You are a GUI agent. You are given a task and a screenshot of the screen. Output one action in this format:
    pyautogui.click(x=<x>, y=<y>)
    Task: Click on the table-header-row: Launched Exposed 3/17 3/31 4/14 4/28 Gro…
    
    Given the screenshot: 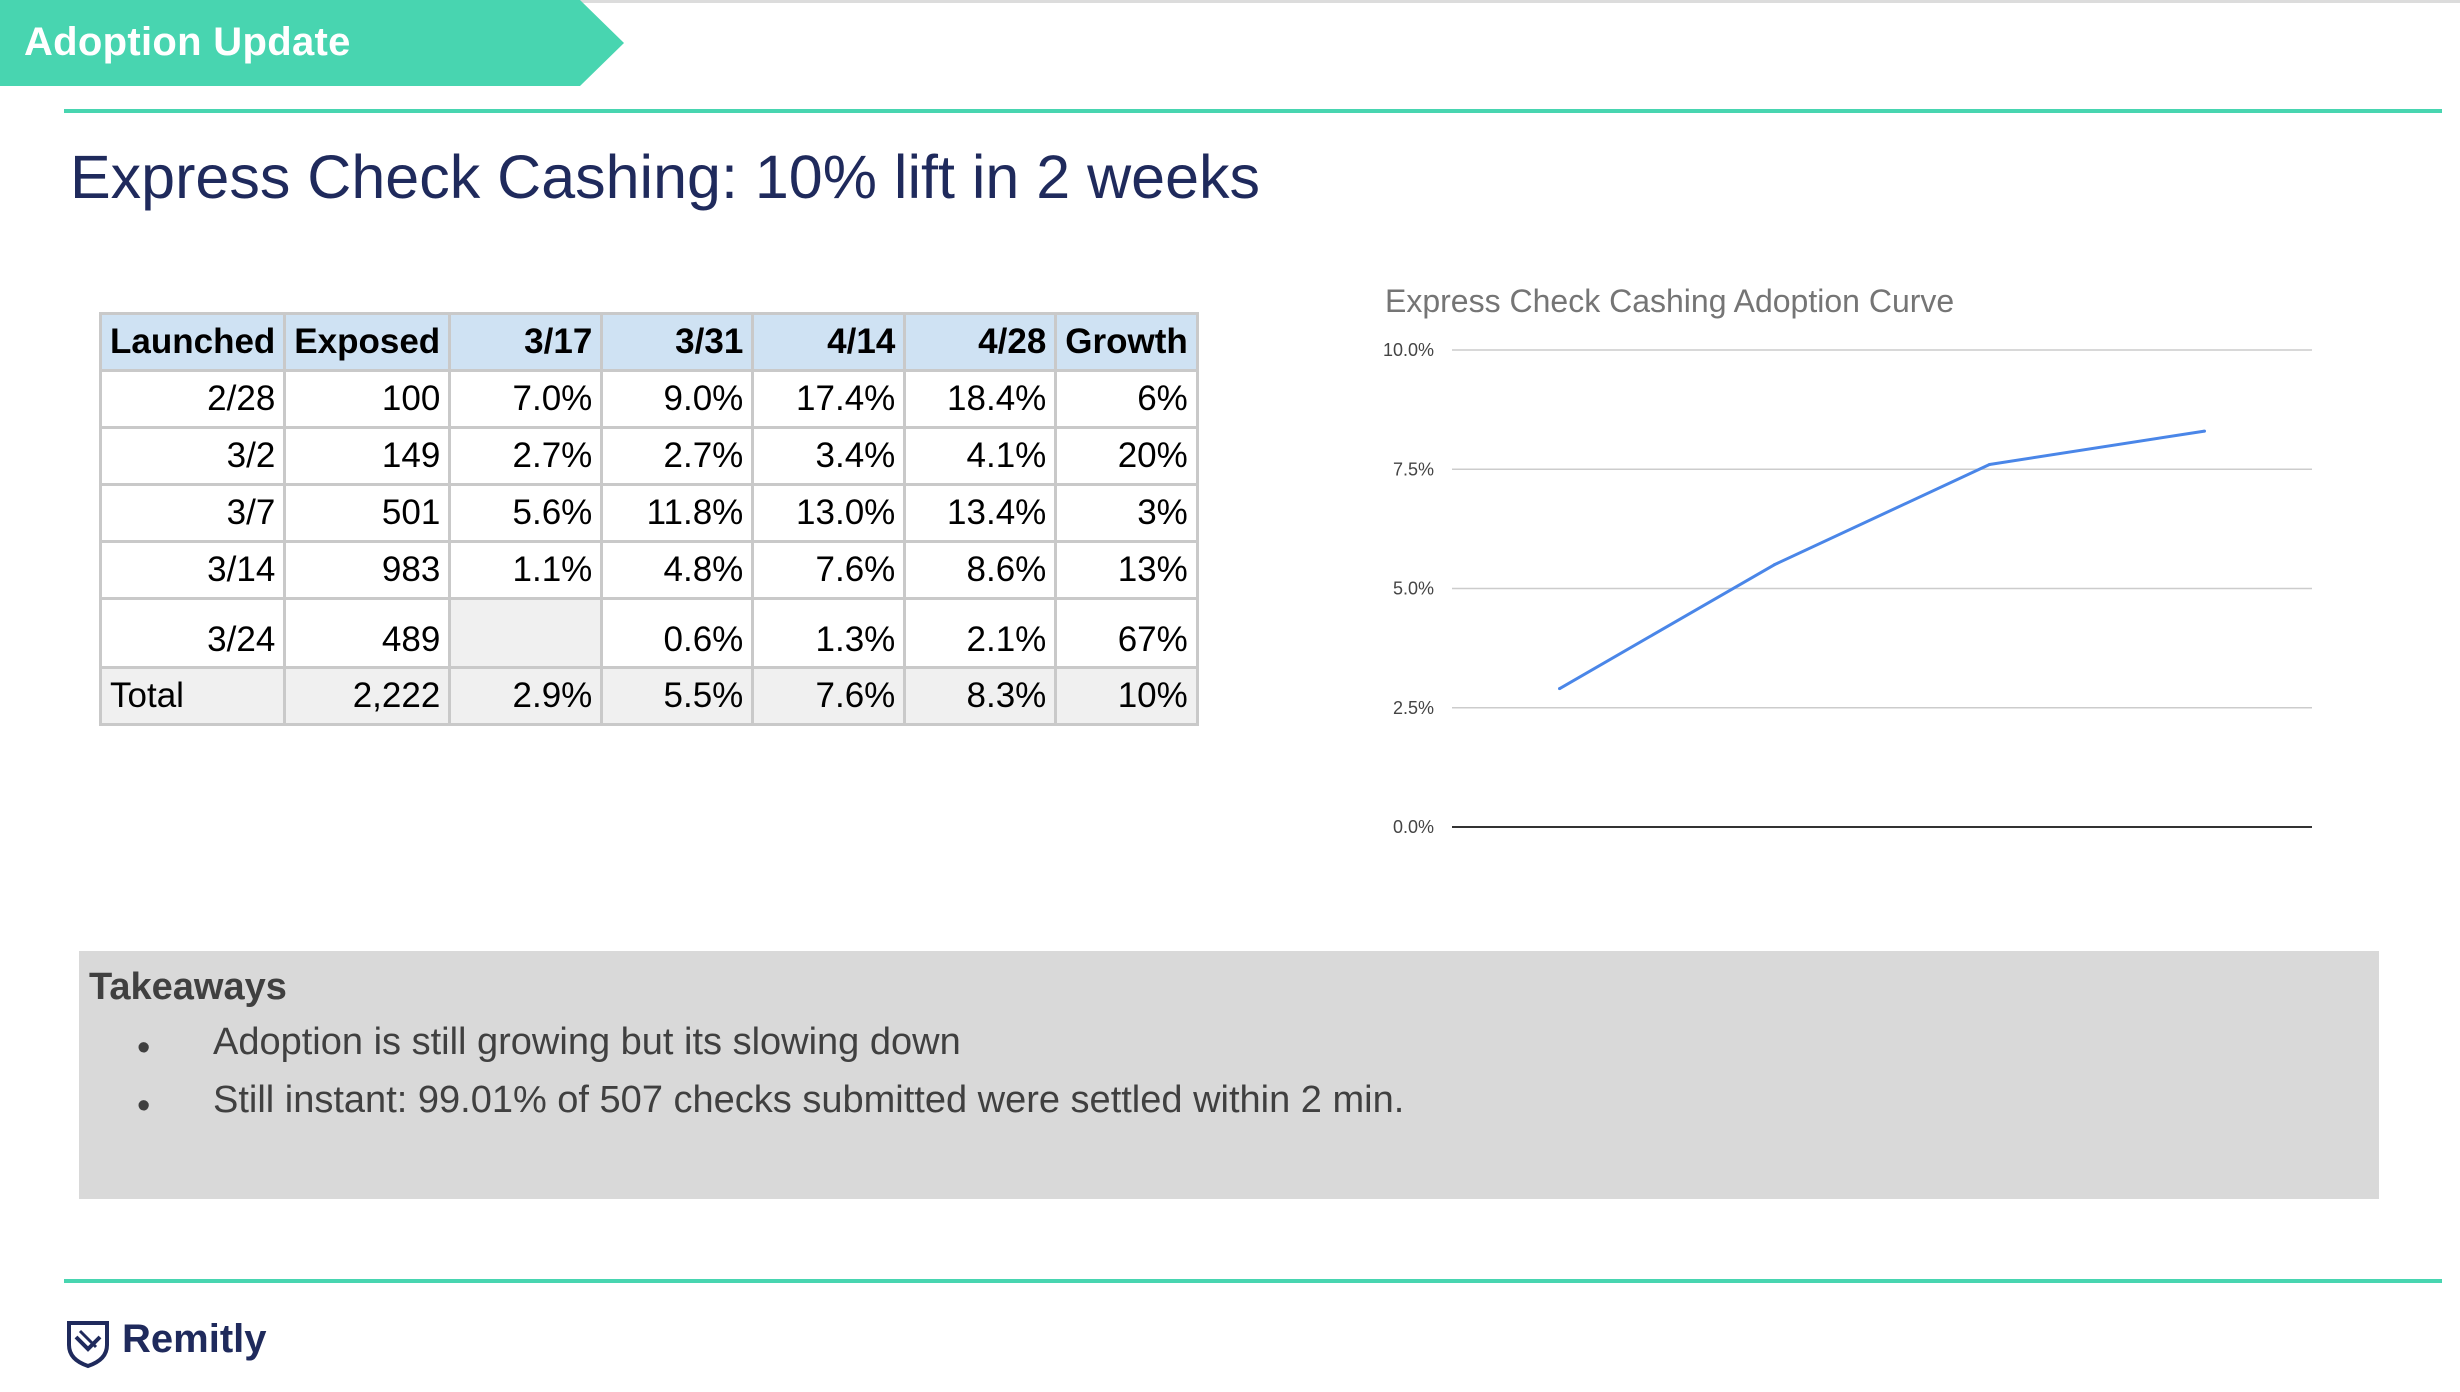 What is the action you would take?
    pyautogui.click(x=648, y=342)
    